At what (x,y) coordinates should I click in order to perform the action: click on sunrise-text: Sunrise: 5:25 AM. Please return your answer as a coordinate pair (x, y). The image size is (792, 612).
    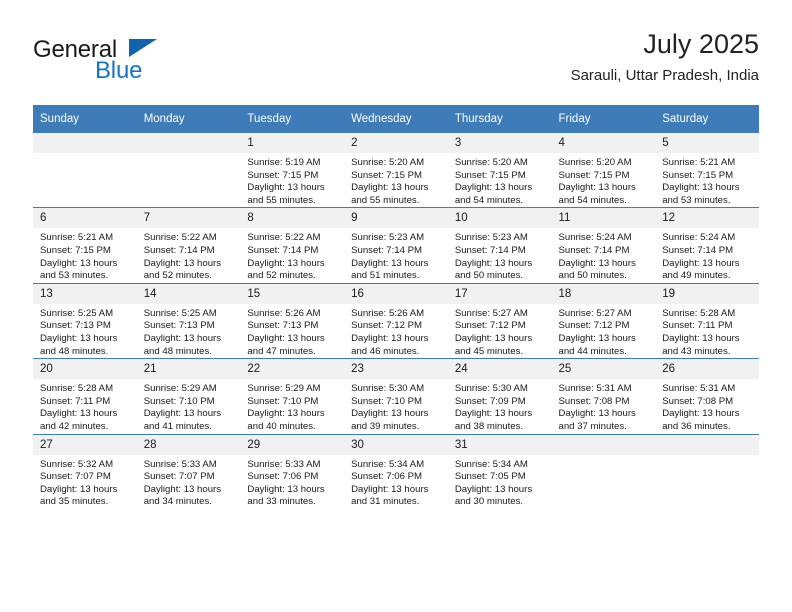
    Looking at the image, I should click on (77, 313).